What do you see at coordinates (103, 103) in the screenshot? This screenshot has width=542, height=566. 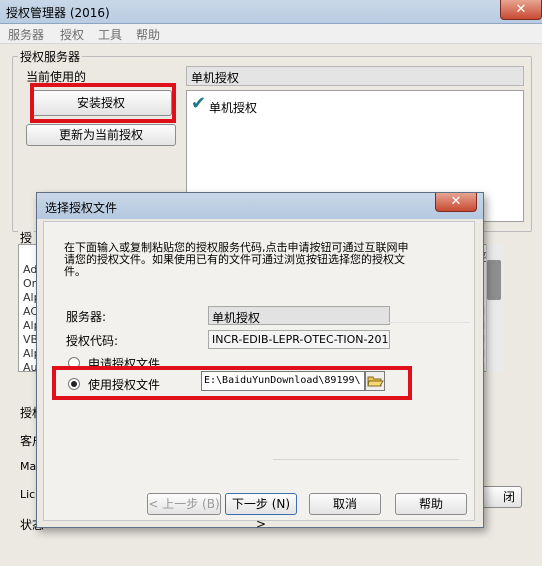 I see `highlight-install-box` at bounding box center [103, 103].